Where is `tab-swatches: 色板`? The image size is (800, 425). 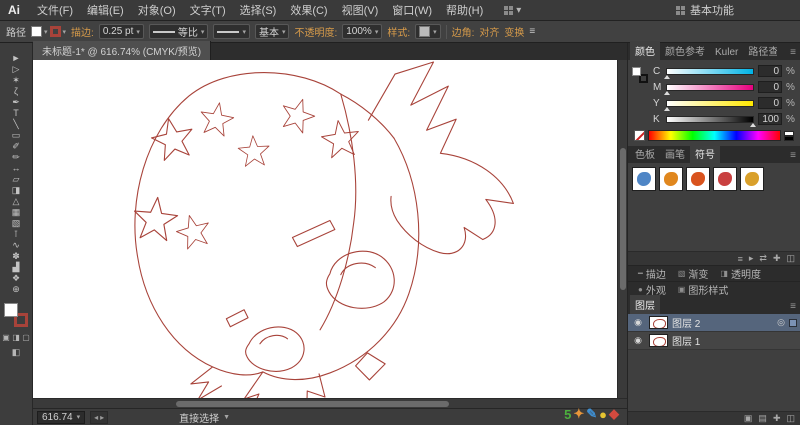
tab-swatches: 色板 is located at coordinates (645, 153).